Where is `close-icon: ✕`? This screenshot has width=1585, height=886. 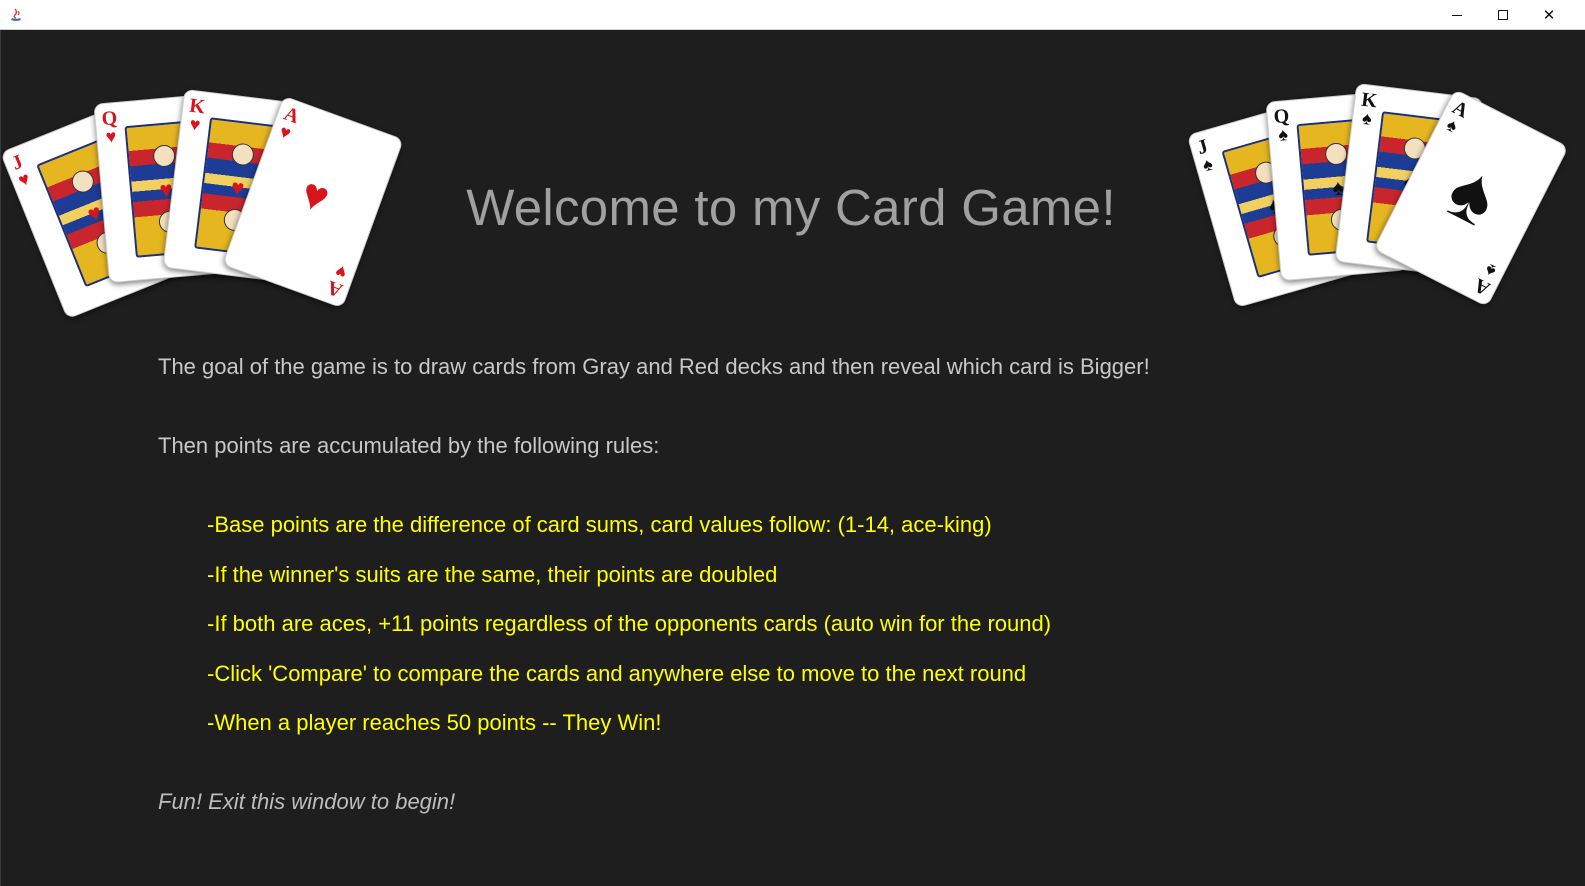 close-icon: ✕ is located at coordinates (1549, 15).